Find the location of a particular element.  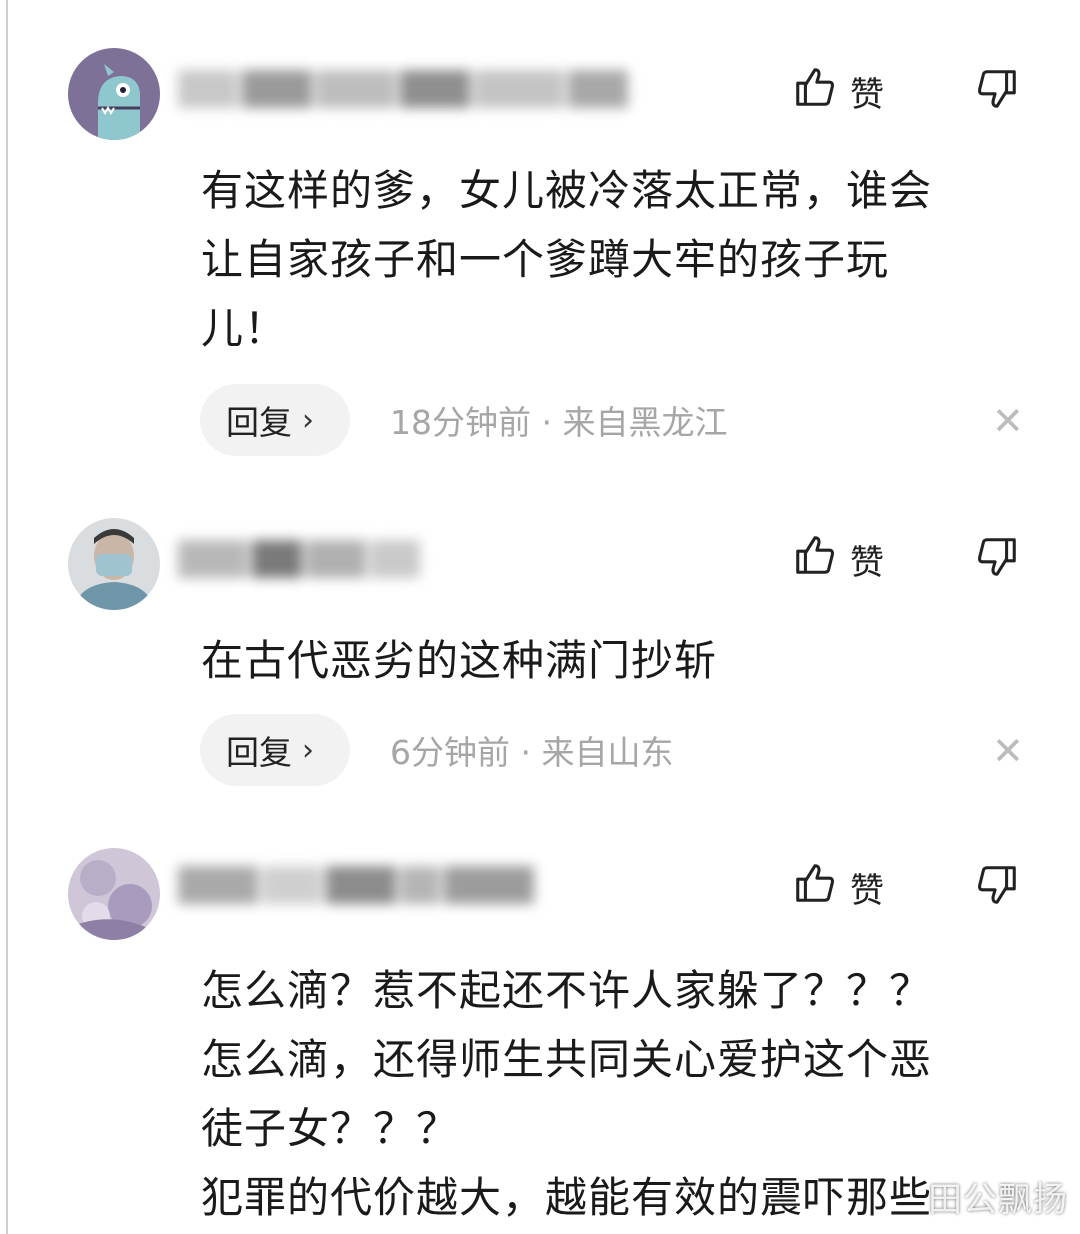

comment-line: 在古代恶劣的这种满门抄斩 is located at coordinates (459, 660).